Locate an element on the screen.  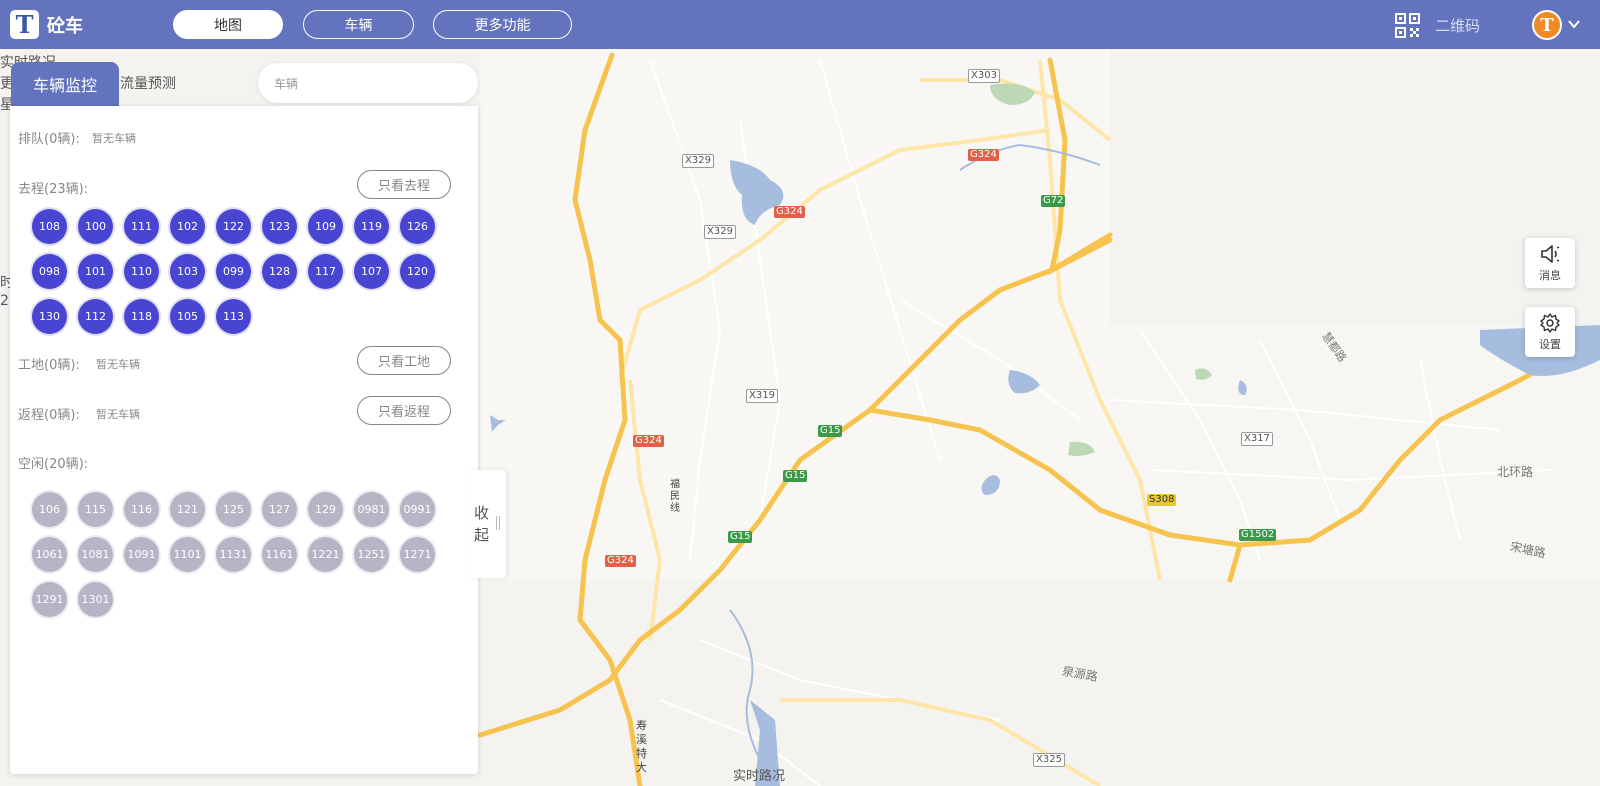
message-button: 消息 is located at coordinates (1550, 263).